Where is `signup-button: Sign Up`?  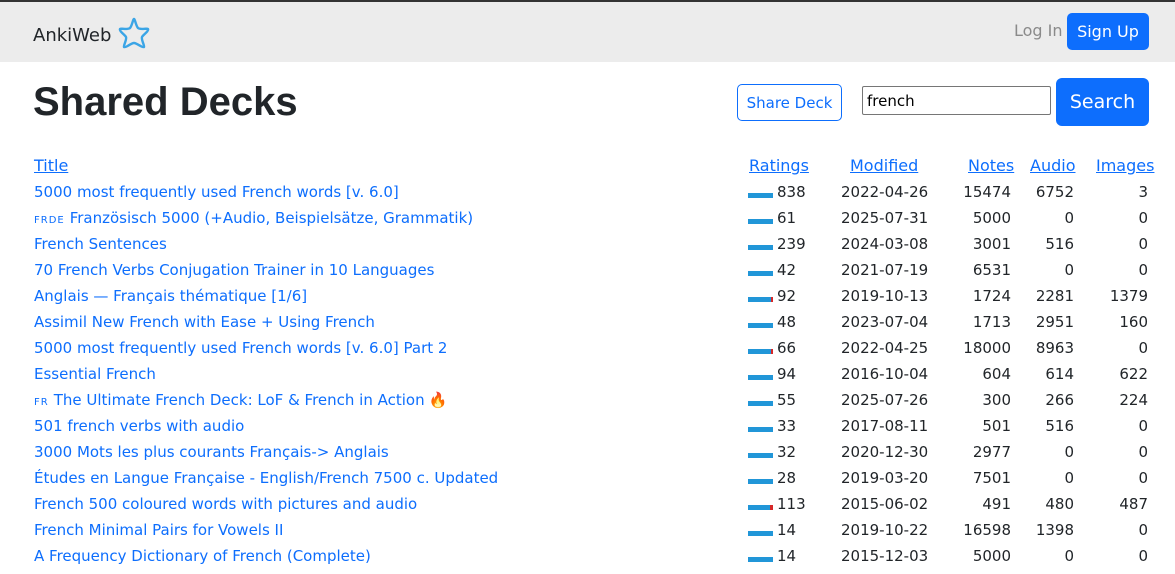 signup-button: Sign Up is located at coordinates (1108, 31).